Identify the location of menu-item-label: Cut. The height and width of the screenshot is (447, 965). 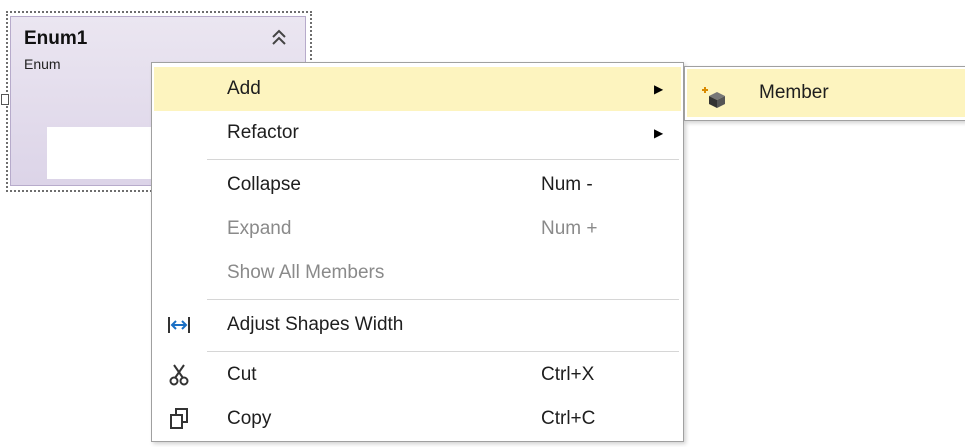
(242, 374).